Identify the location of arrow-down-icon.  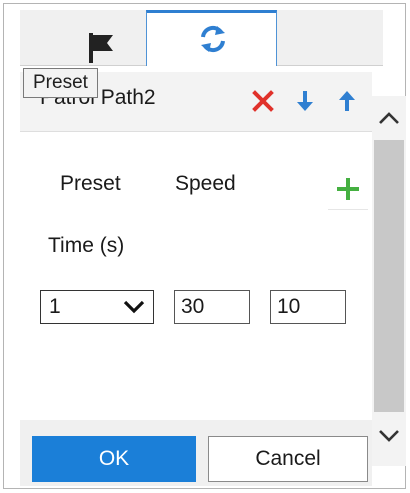
(305, 101).